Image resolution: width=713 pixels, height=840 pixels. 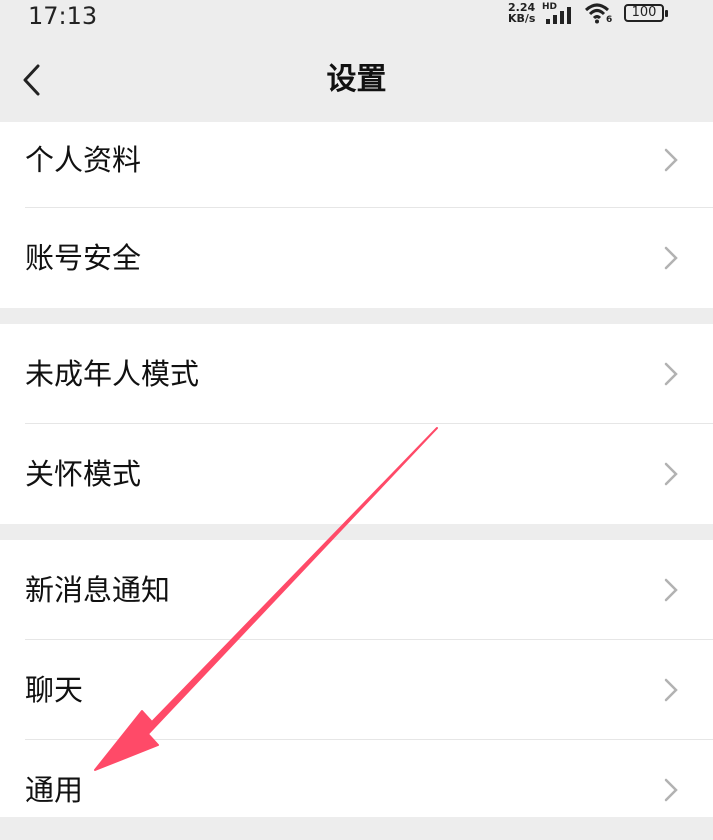 What do you see at coordinates (558, 15) in the screenshot?
I see `signal-icon` at bounding box center [558, 15].